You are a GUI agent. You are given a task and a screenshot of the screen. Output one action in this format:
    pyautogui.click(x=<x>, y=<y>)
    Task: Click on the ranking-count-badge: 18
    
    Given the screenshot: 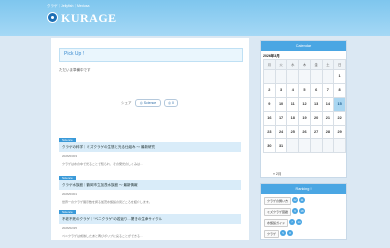 What is the action you would take?
    pyautogui.click(x=302, y=211)
    